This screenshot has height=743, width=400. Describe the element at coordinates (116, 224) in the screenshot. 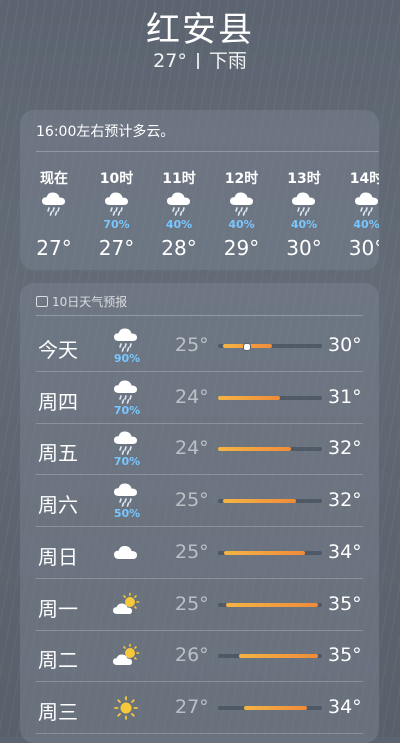

I see `hour-precip: 70%` at that location.